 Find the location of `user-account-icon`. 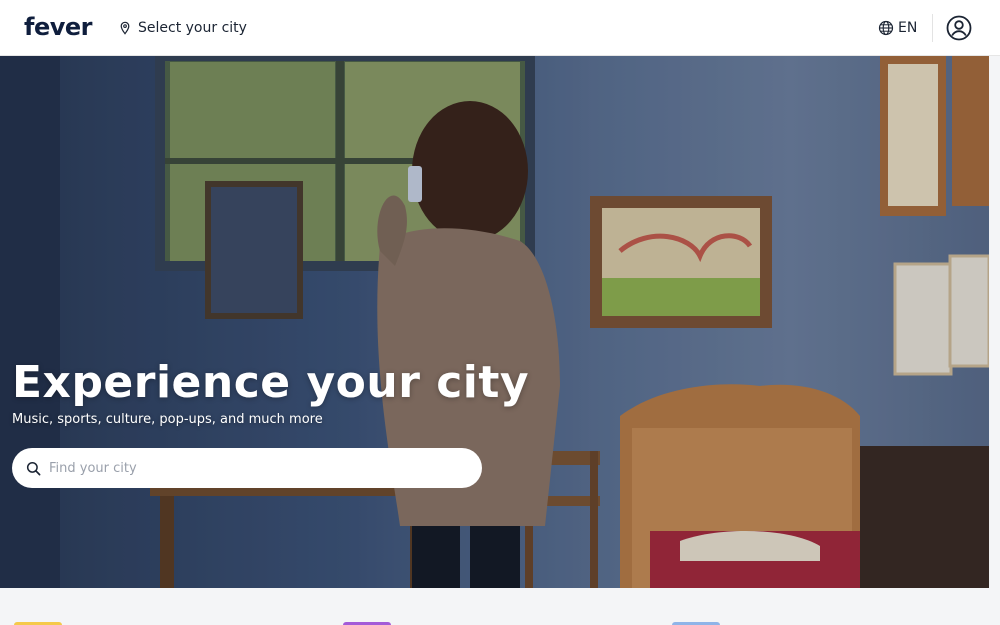

user-account-icon is located at coordinates (959, 28).